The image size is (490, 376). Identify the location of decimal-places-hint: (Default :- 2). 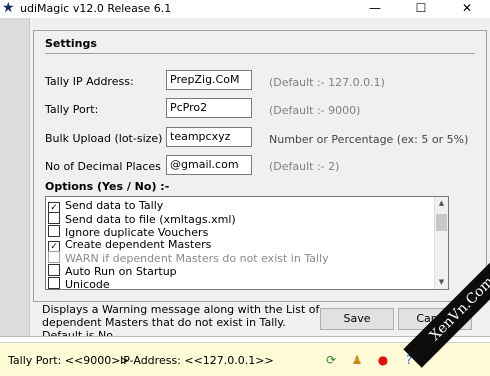
(304, 166).